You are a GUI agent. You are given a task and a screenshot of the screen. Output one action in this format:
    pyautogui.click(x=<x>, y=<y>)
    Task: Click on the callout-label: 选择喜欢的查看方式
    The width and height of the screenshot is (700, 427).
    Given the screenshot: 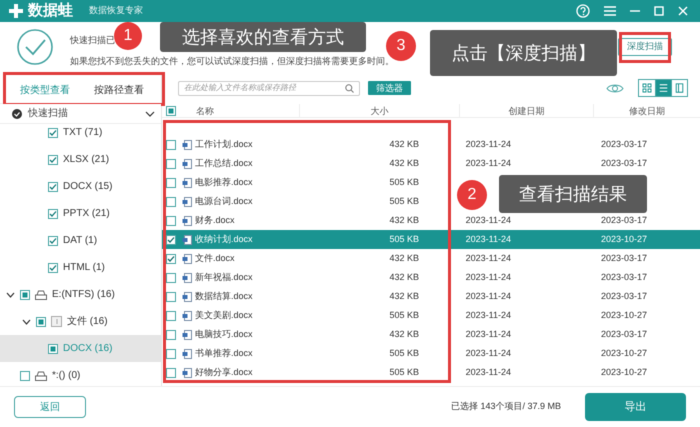 What is the action you would take?
    pyautogui.click(x=263, y=37)
    